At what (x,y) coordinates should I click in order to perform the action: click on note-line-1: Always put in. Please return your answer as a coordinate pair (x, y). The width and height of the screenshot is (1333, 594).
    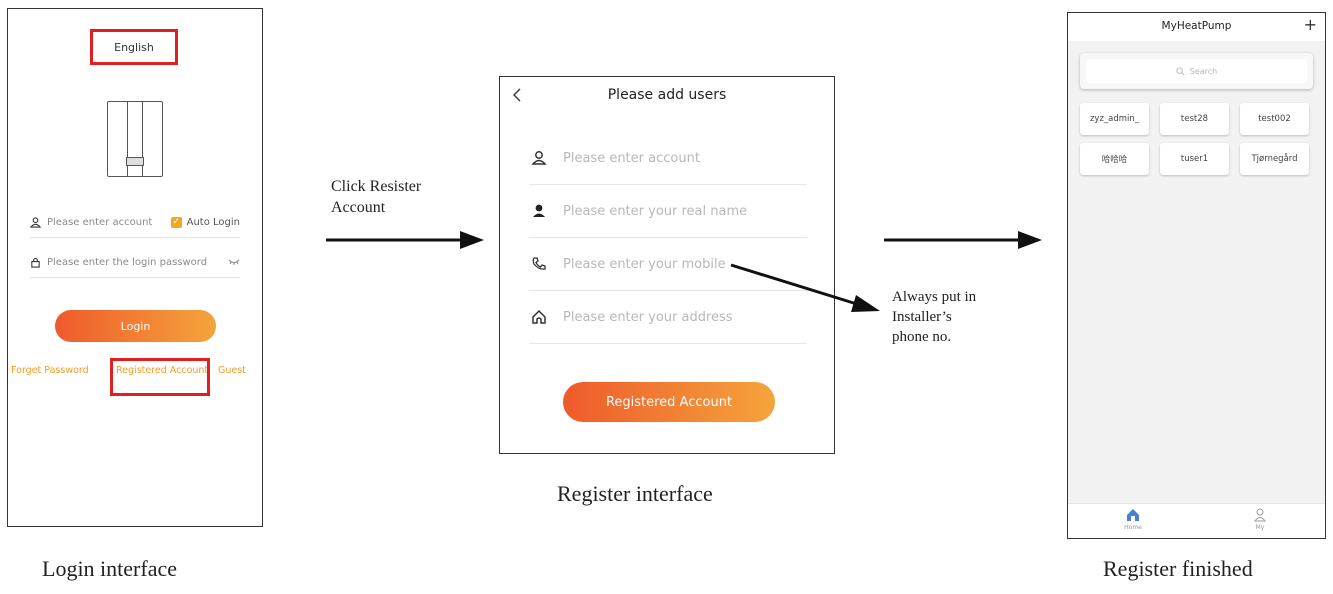
    Looking at the image, I should click on (934, 297).